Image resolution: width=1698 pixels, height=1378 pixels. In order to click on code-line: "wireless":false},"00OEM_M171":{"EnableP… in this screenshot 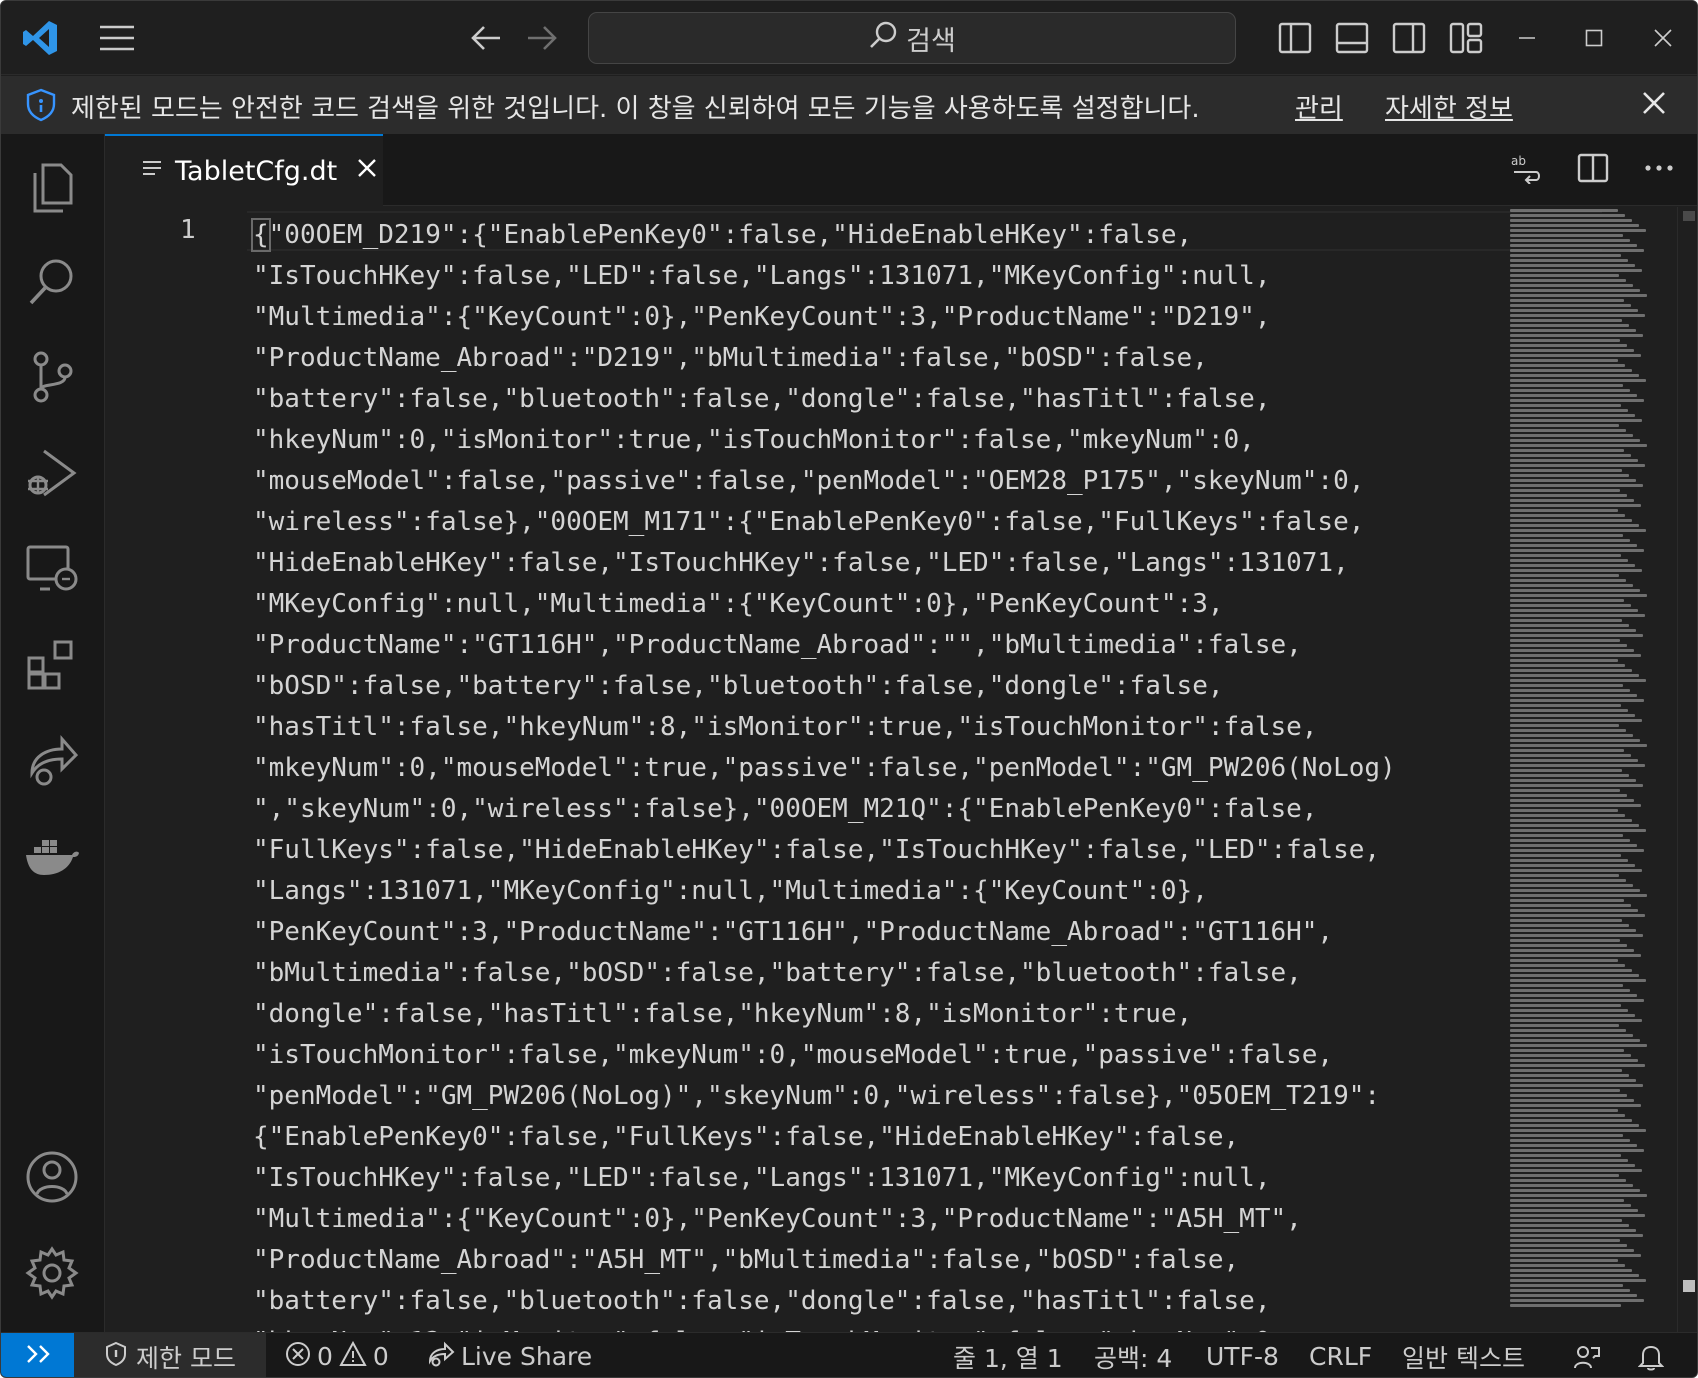, I will do `click(933, 522)`.